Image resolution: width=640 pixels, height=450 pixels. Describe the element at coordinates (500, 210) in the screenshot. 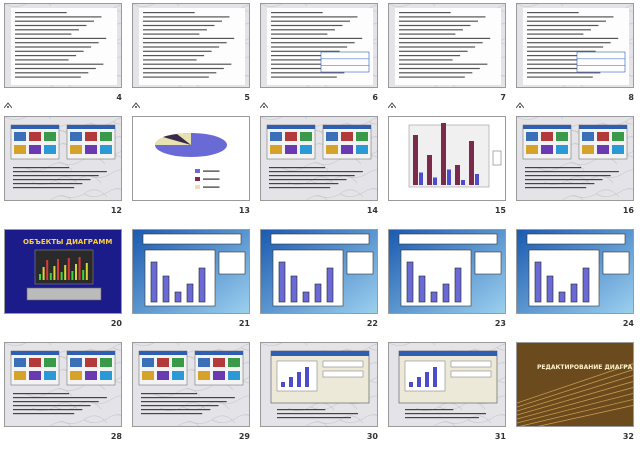

I see `slide-number: 15` at that location.